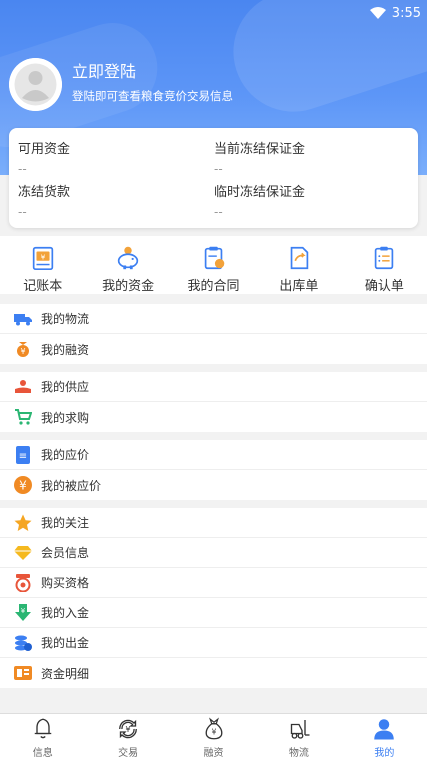 The width and height of the screenshot is (427, 759). I want to click on quick-ledger: ¥ 记账本, so click(42, 265).